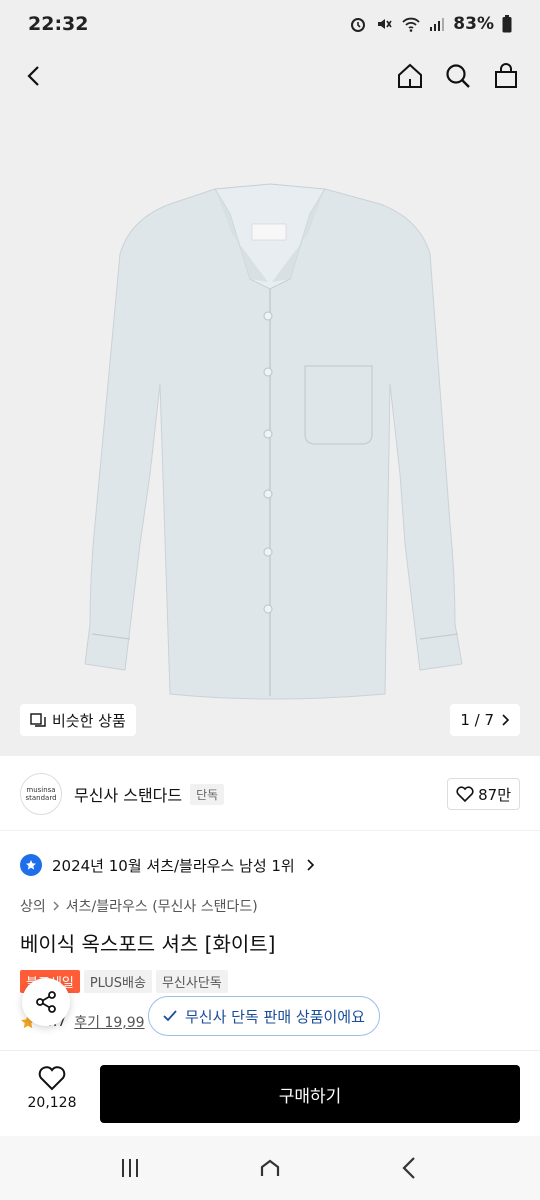  Describe the element at coordinates (89, 720) in the screenshot. I see `similar-products-label: 비슷한 상품` at that location.